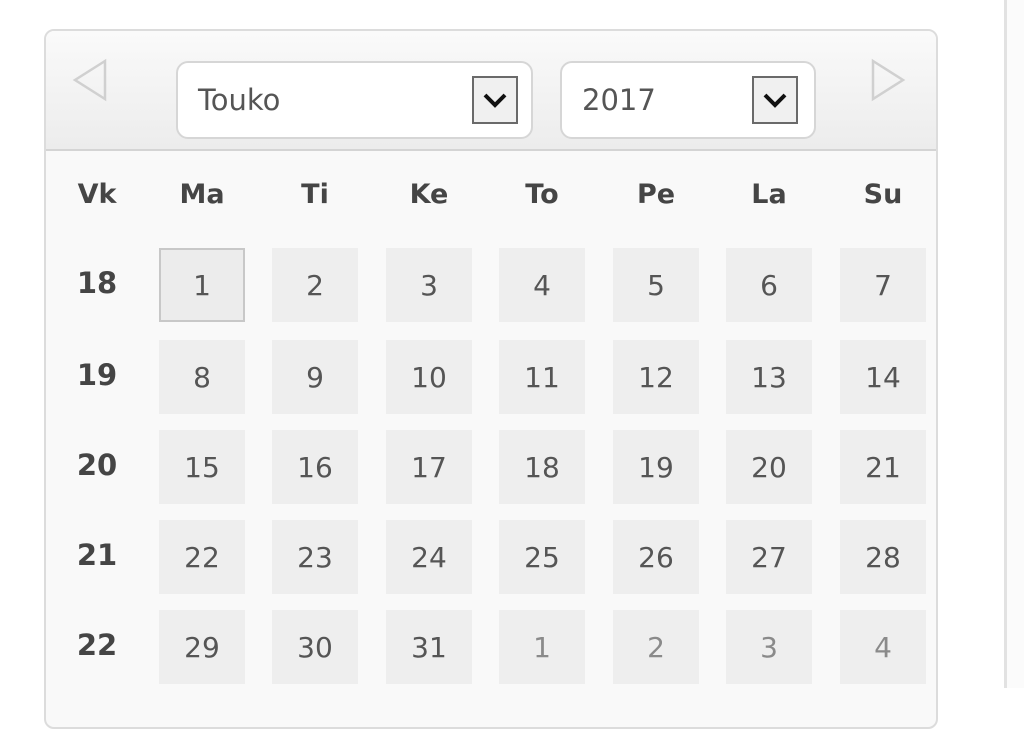  What do you see at coordinates (315, 377) in the screenshot?
I see `day-cell: 9` at bounding box center [315, 377].